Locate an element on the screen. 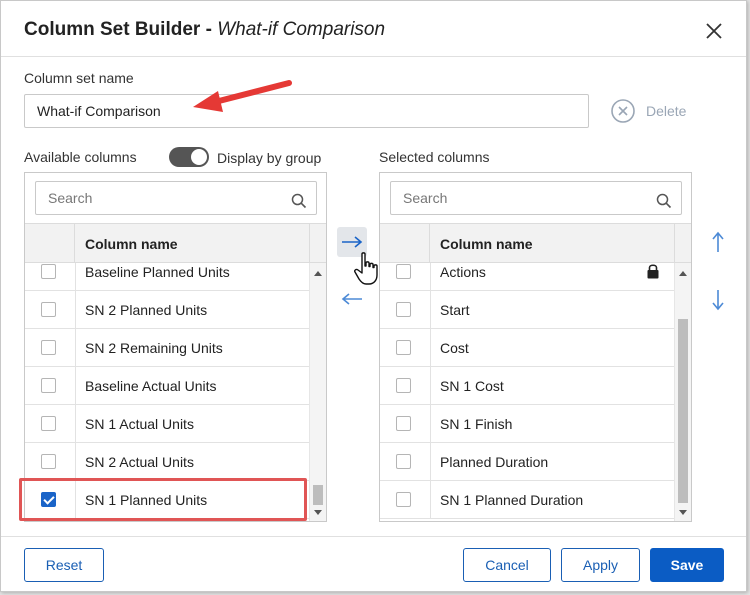  row-label: SN 1 Cost is located at coordinates (472, 386).